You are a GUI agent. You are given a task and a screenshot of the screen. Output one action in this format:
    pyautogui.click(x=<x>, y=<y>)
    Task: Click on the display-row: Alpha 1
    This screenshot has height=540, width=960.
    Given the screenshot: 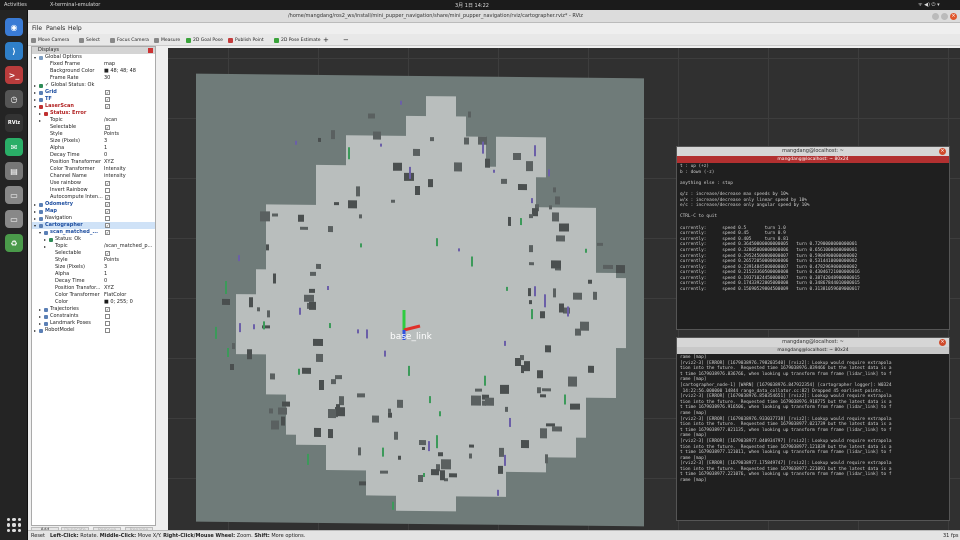 What is the action you would take?
    pyautogui.click(x=93, y=148)
    